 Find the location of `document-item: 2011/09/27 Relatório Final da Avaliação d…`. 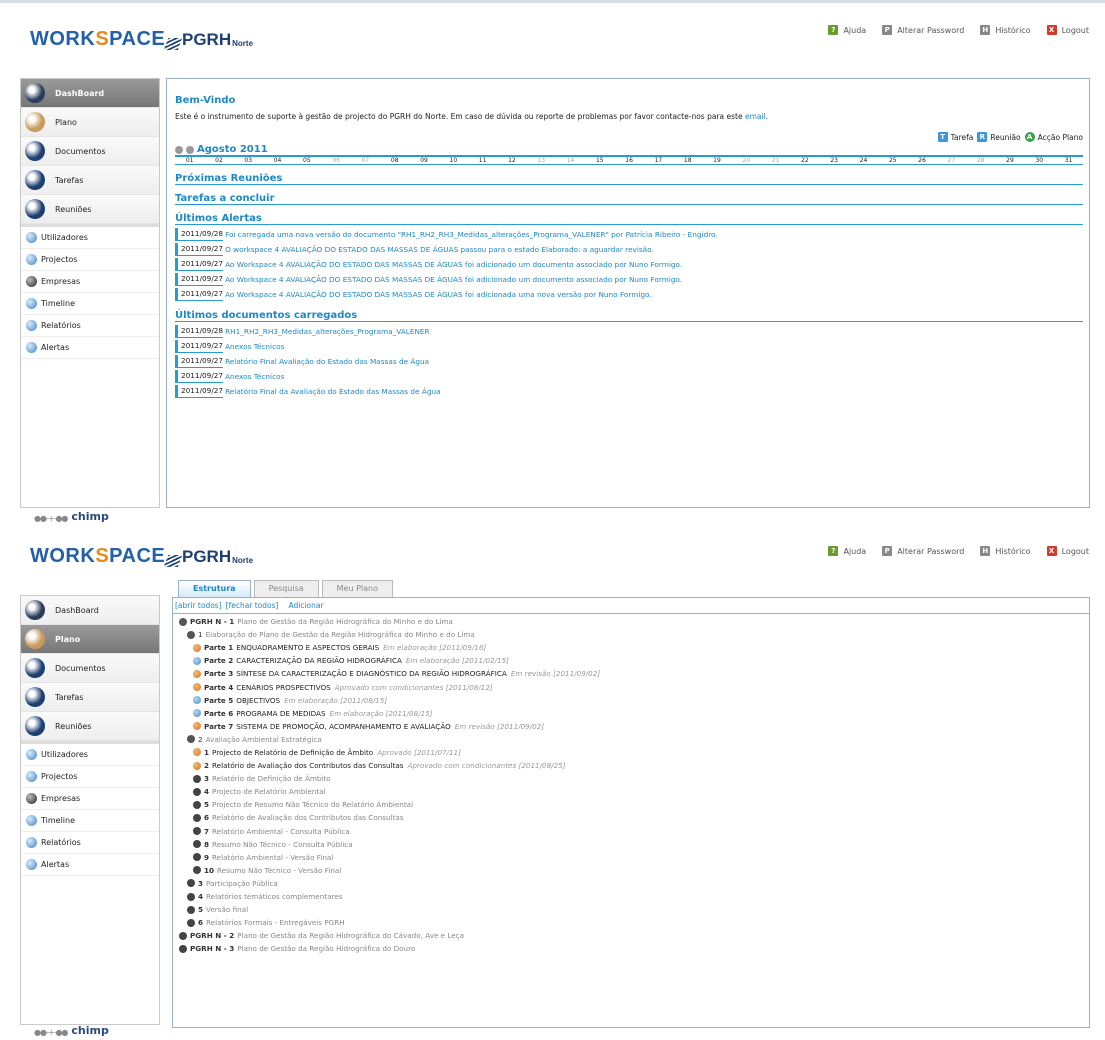

document-item: 2011/09/27 Relatório Final da Avaliação d… is located at coordinates (629, 391).